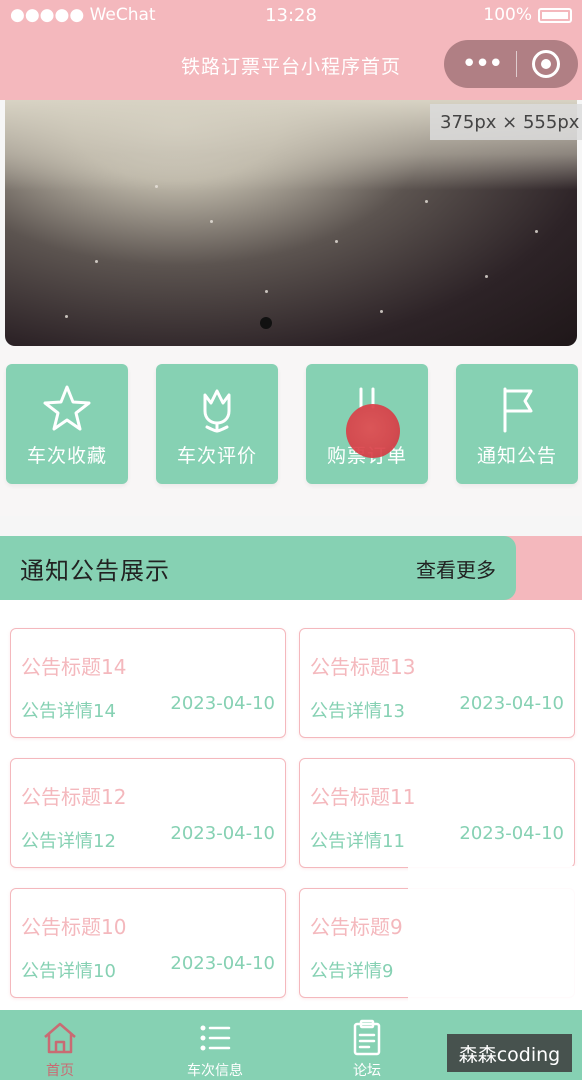 This screenshot has width=582, height=1080. I want to click on menu-tile-favorites: 车次收藏, so click(67, 424).